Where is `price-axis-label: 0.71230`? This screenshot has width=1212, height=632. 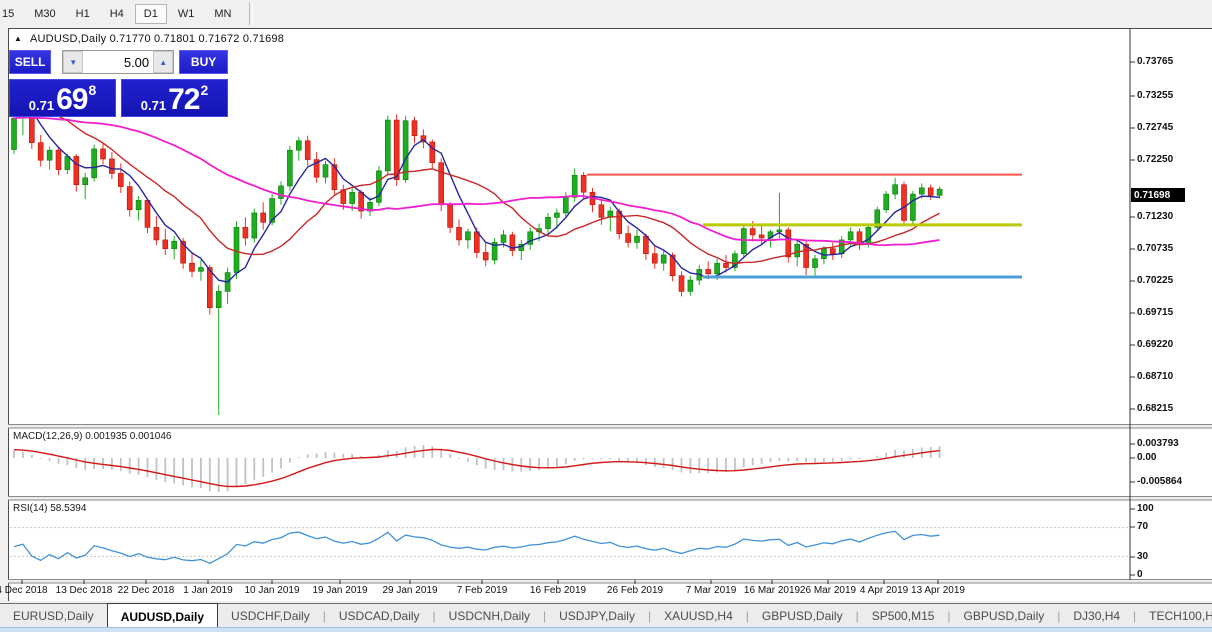 price-axis-label: 0.71230 is located at coordinates (1155, 216).